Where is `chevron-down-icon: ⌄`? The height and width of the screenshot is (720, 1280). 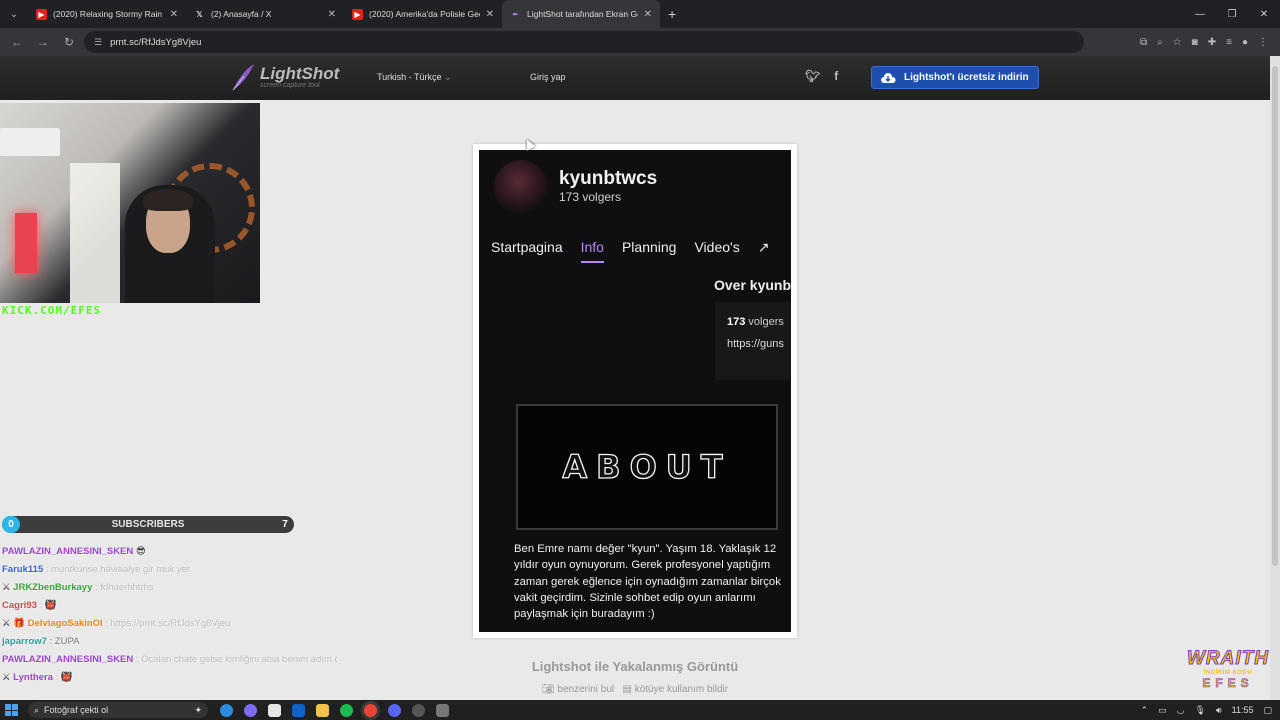
chevron-down-icon: ⌄ is located at coordinates (448, 77).